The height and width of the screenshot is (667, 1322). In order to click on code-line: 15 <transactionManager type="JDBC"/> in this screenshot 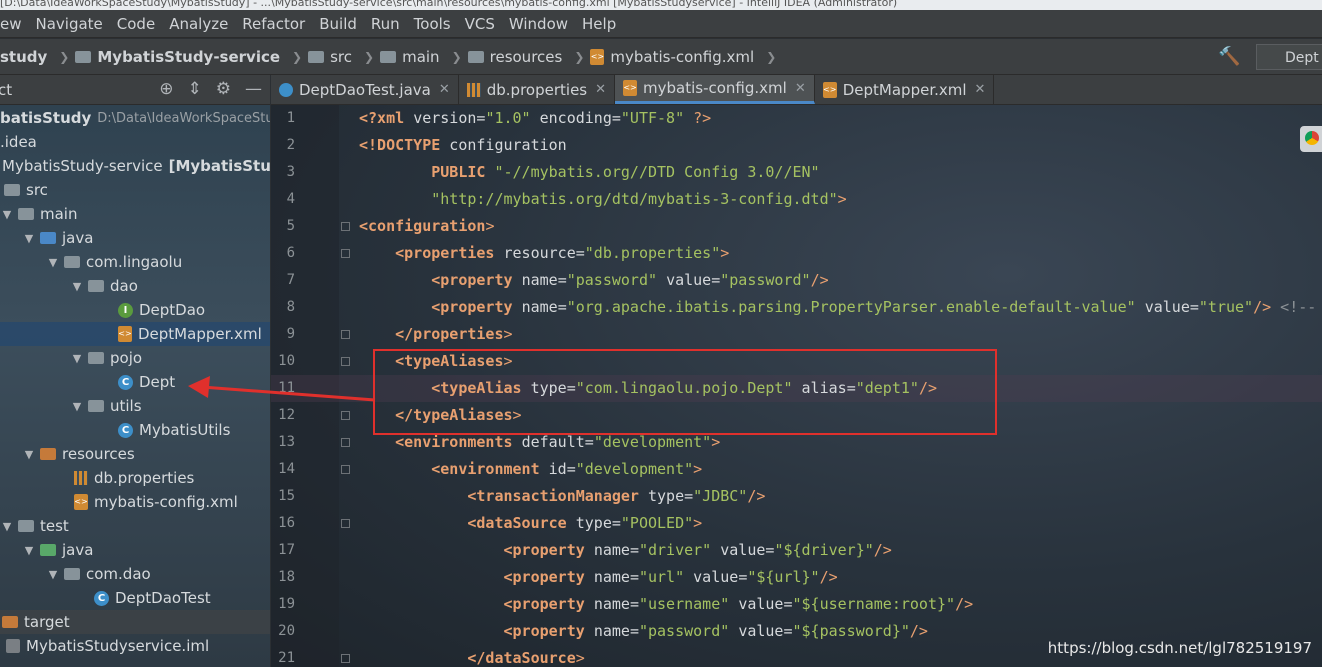, I will do `click(796, 496)`.